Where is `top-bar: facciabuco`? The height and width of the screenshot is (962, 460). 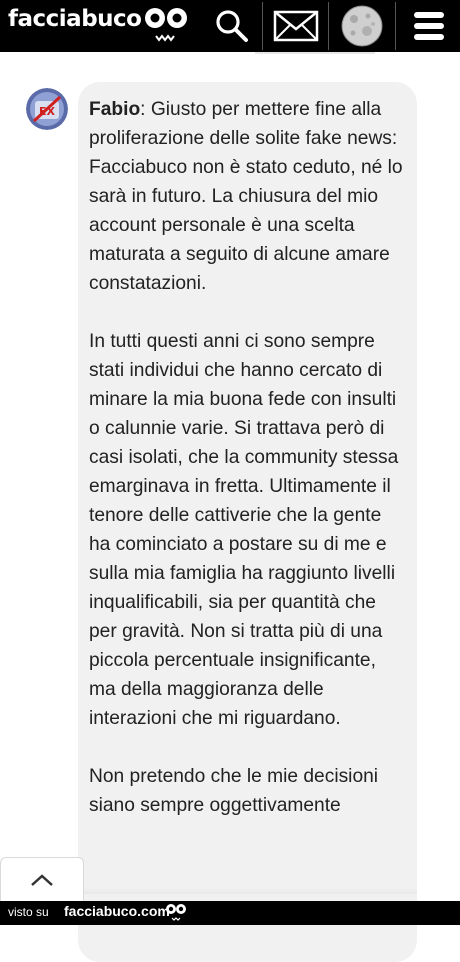 top-bar: facciabuco is located at coordinates (230, 26).